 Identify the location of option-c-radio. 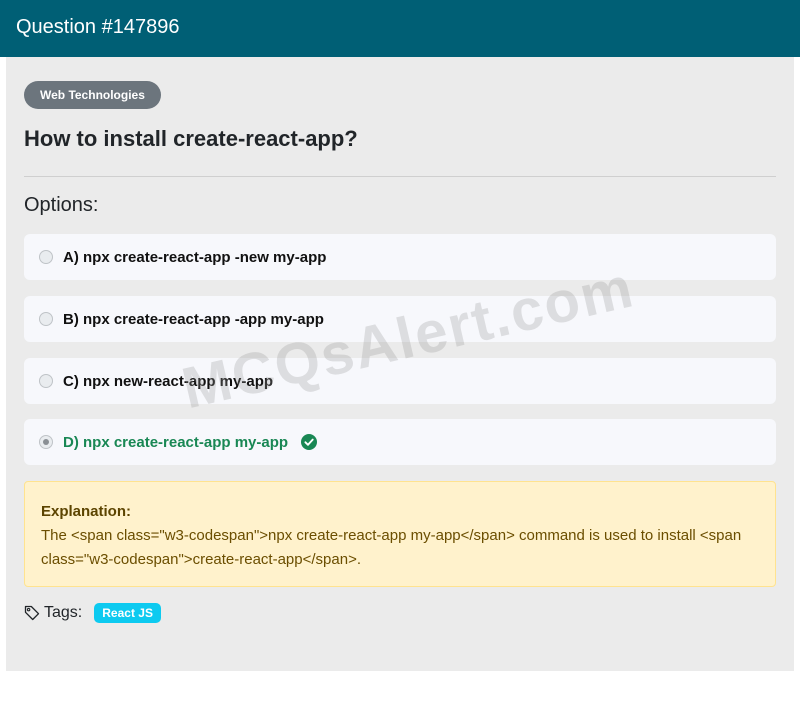
(46, 381).